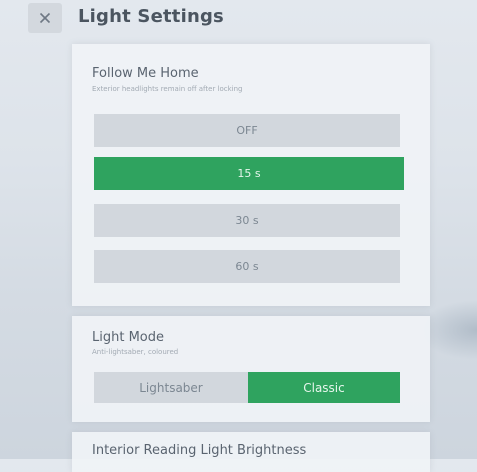 Image resolution: width=477 pixels, height=472 pixels. Describe the element at coordinates (128, 337) in the screenshot. I see `light-mode-title: Light Mode` at that location.